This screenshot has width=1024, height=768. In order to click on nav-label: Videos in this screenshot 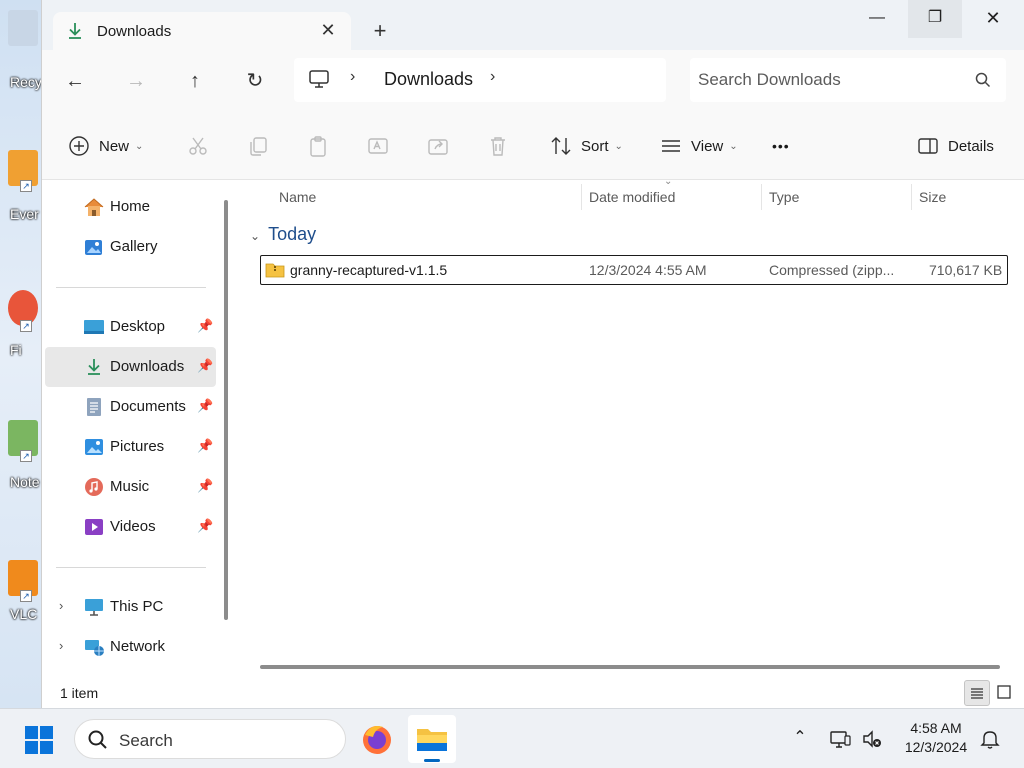, I will do `click(133, 526)`.